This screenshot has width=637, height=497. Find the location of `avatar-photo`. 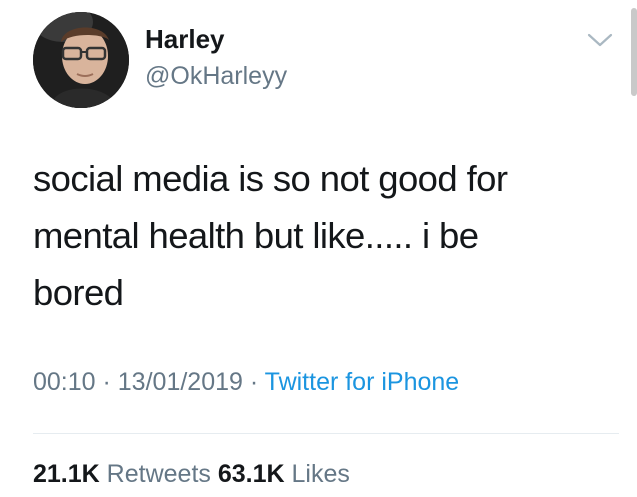

avatar-photo is located at coordinates (81, 60).